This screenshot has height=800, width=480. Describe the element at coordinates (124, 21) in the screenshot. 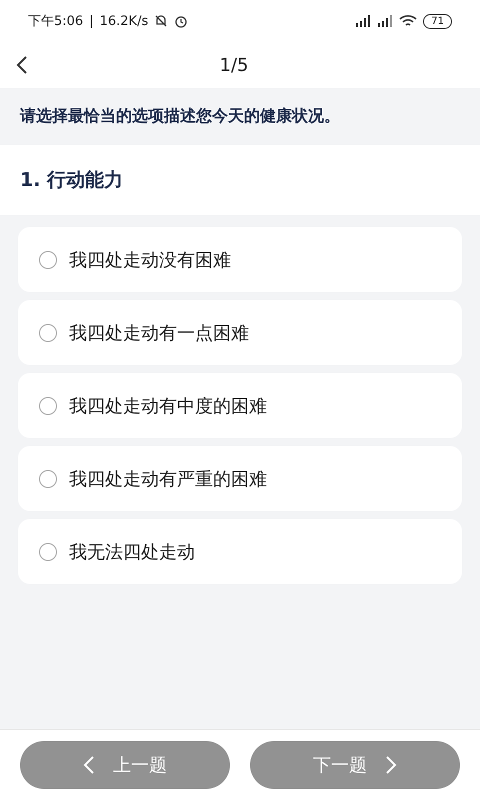

I see `network-speed: 16.2K/s` at that location.